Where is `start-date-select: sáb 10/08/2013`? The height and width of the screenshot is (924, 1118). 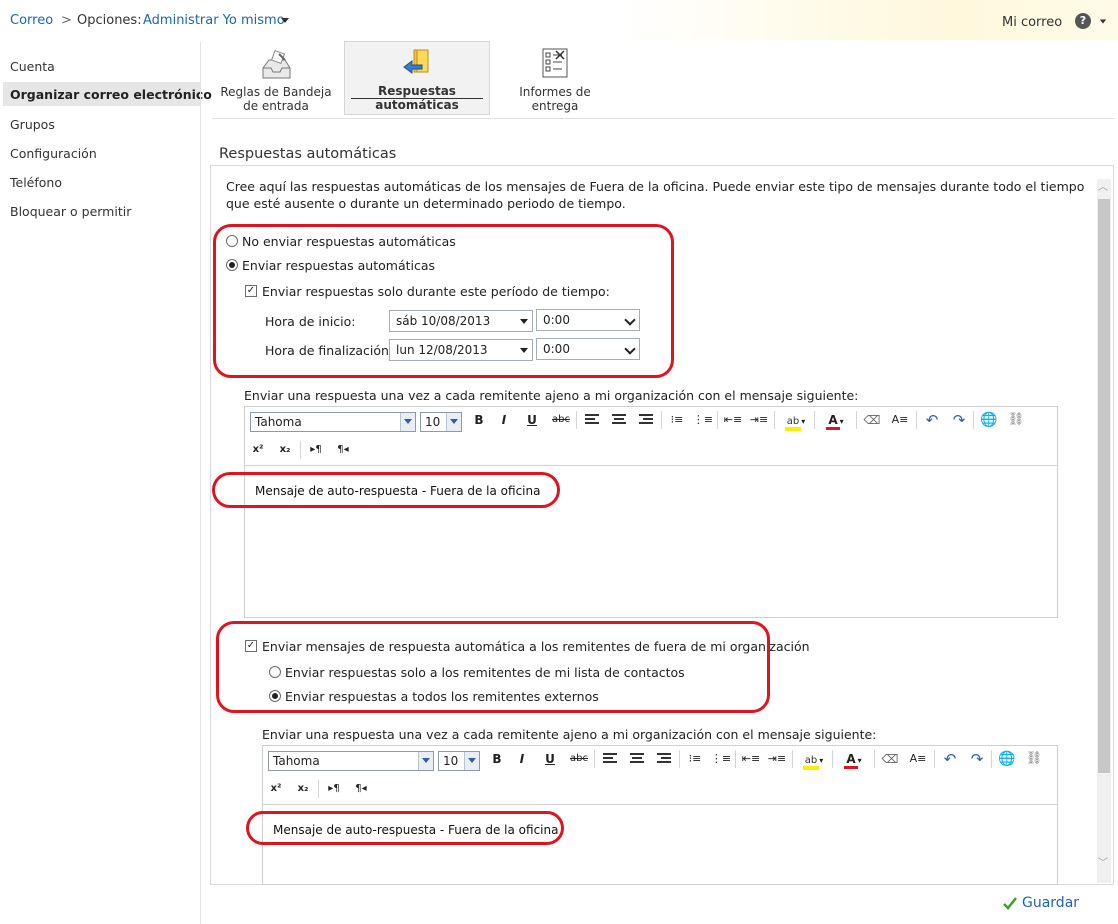 start-date-select: sáb 10/08/2013 is located at coordinates (461, 321).